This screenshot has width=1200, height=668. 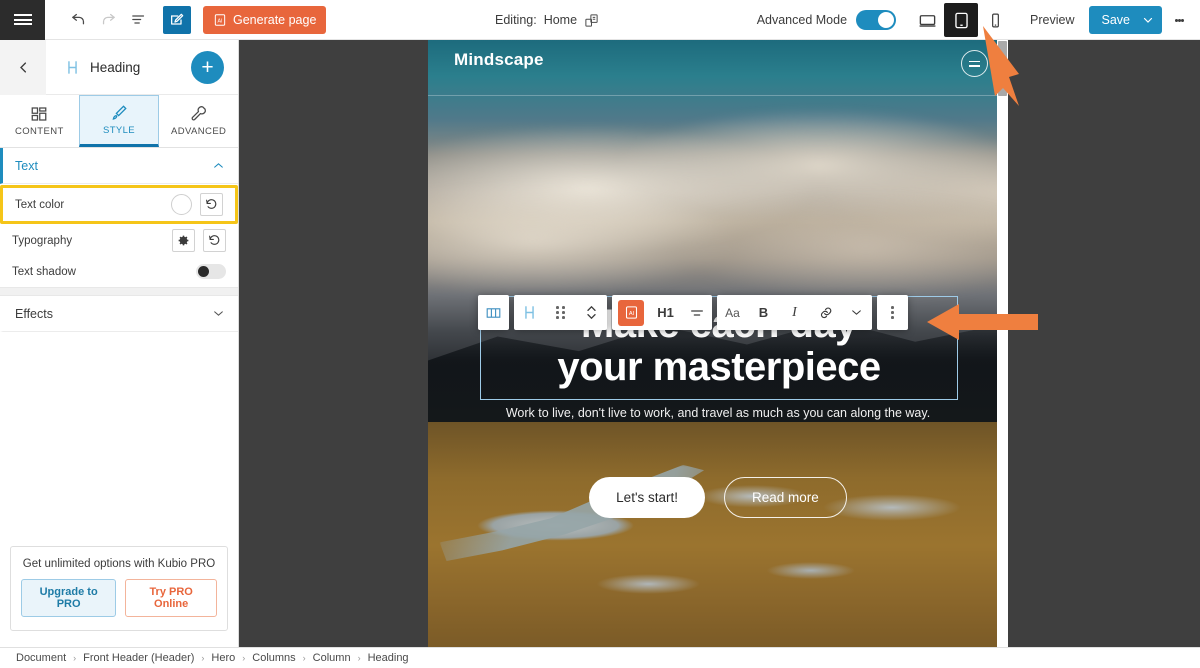 What do you see at coordinates (974, 63) in the screenshot?
I see `hamburger-circle-icon` at bounding box center [974, 63].